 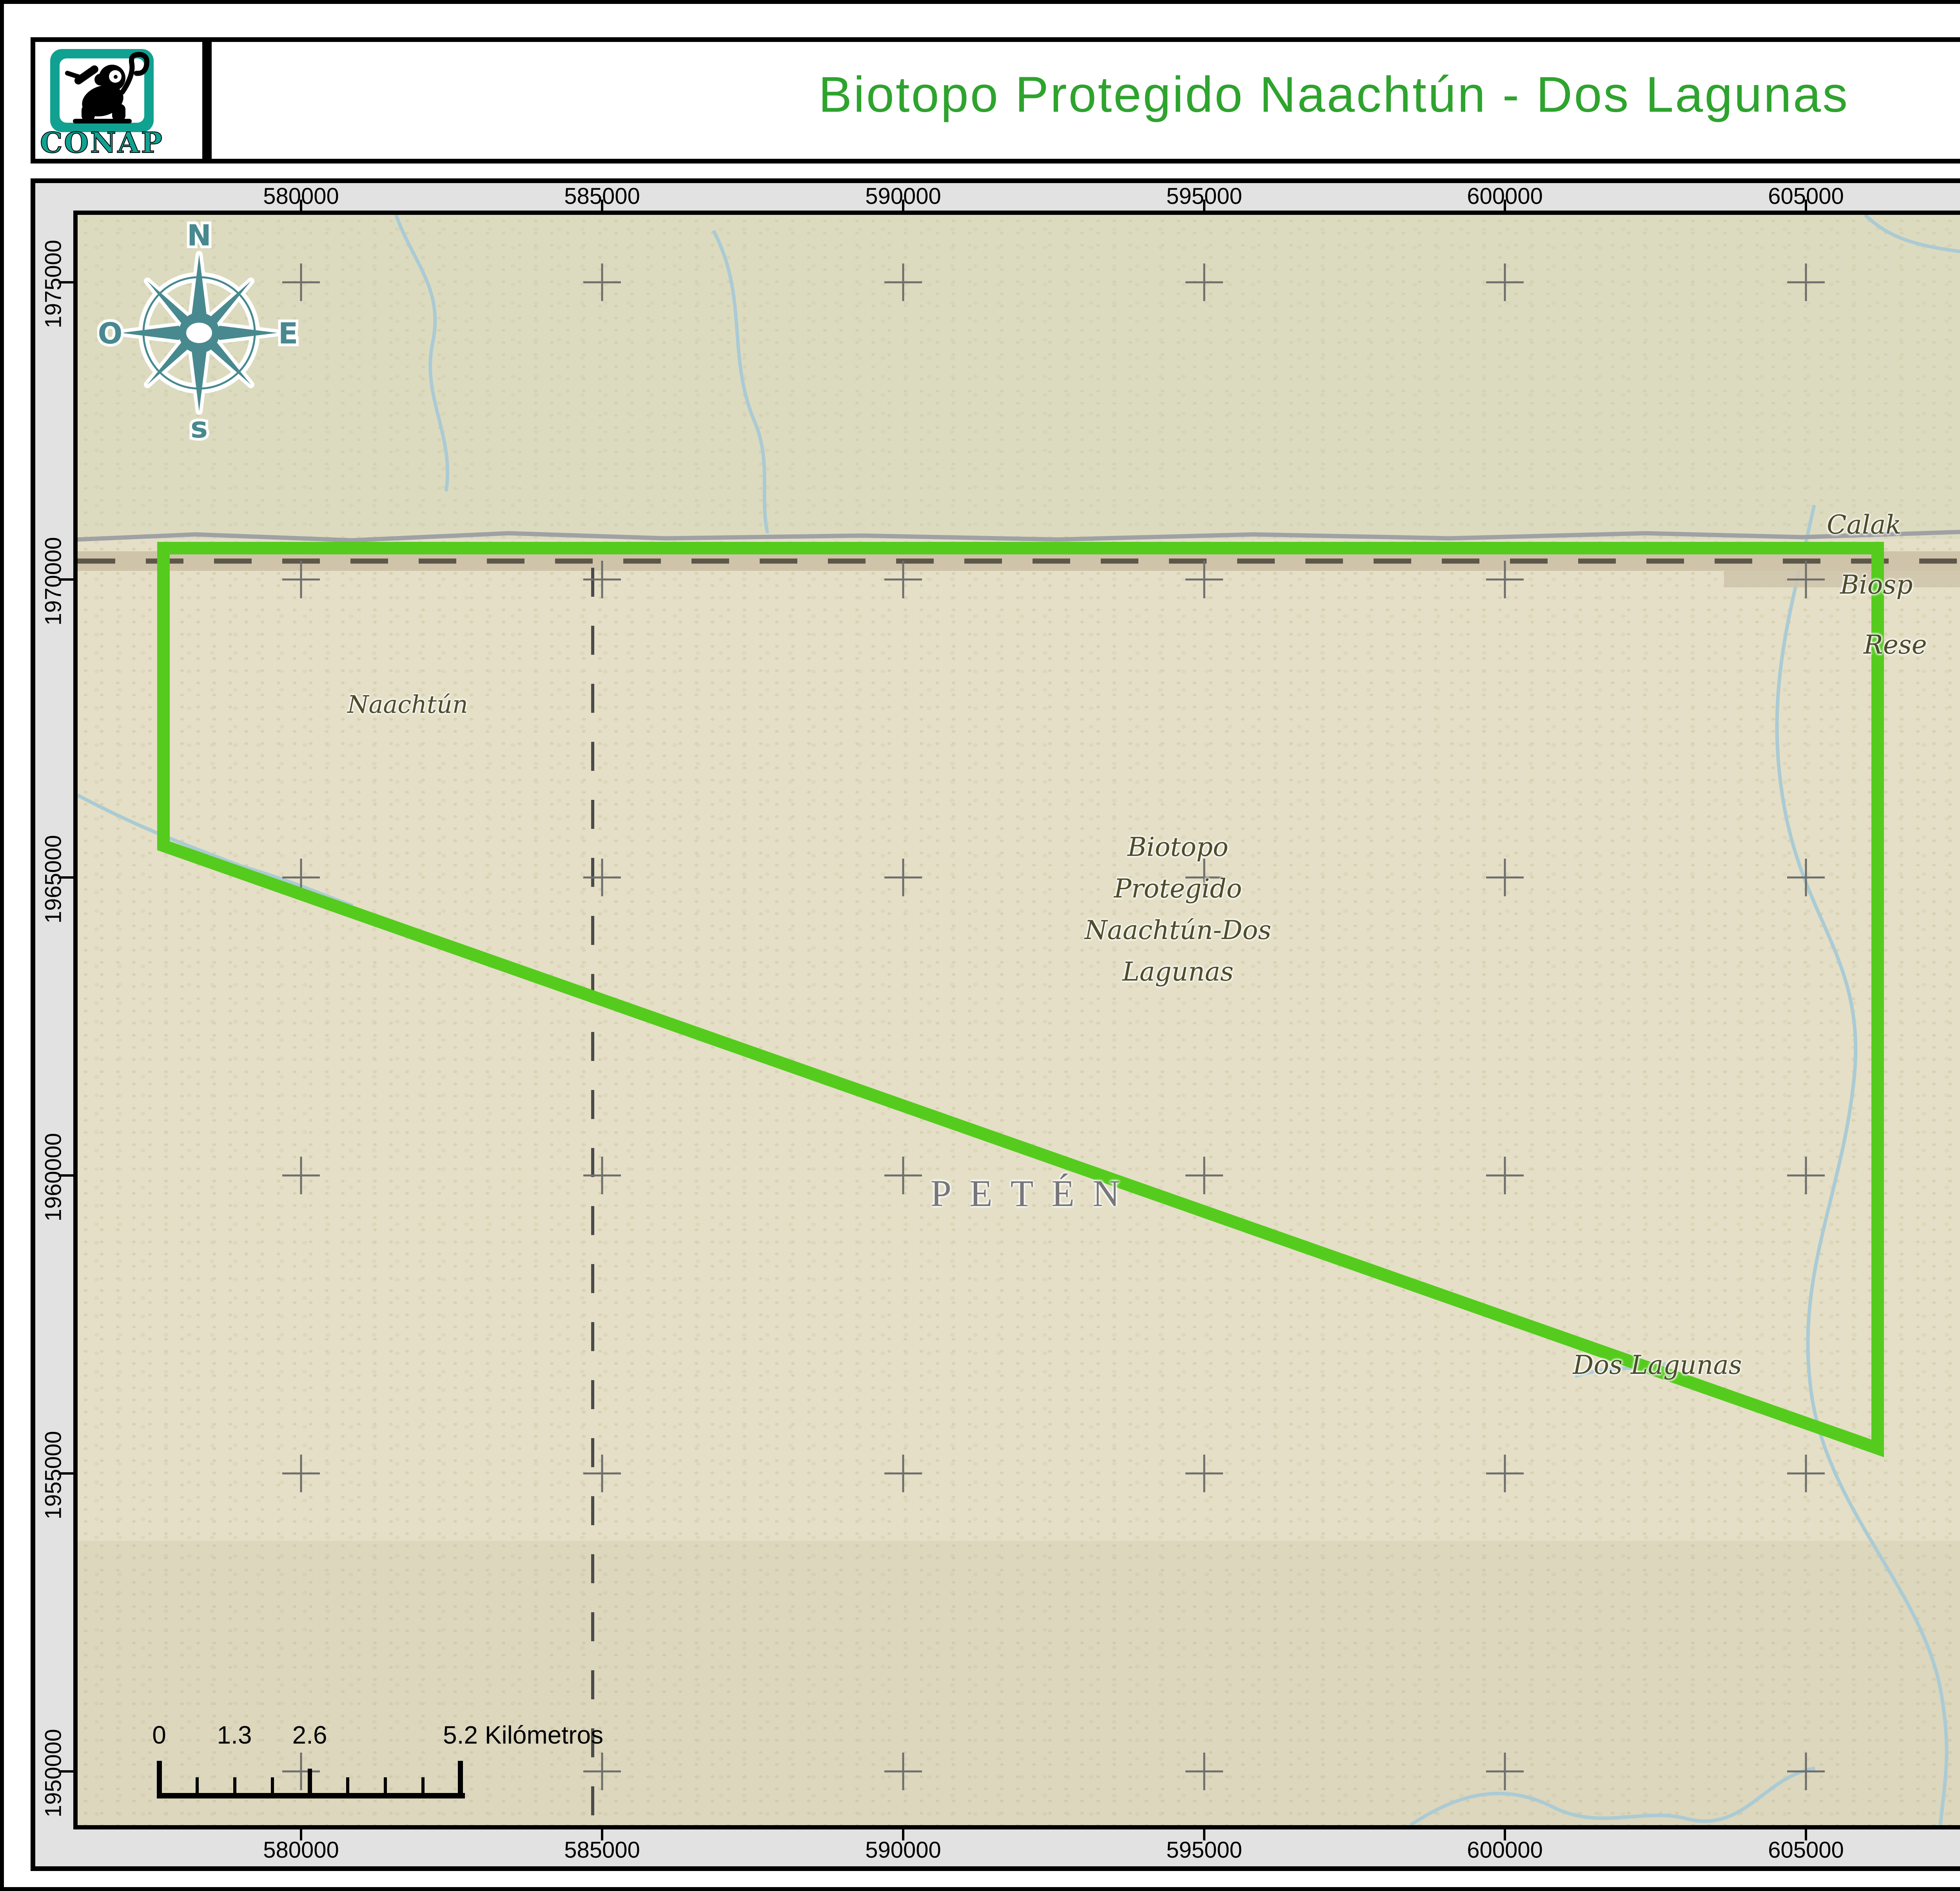 I want to click on page-title: Biotopo Protegido Naachtún - Dos Lagunas, so click(x=1333, y=95).